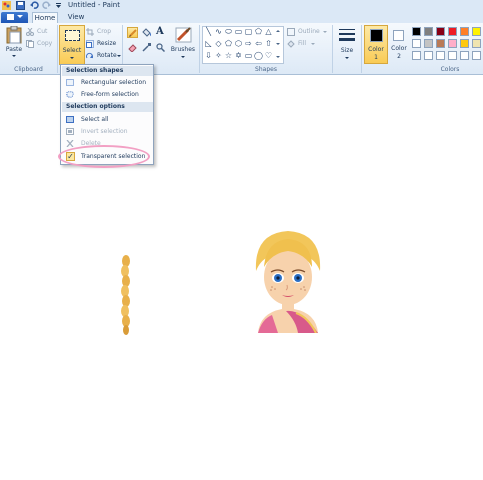 The width and height of the screenshot is (483, 480). I want to click on resize-label: Resize, so click(107, 43).